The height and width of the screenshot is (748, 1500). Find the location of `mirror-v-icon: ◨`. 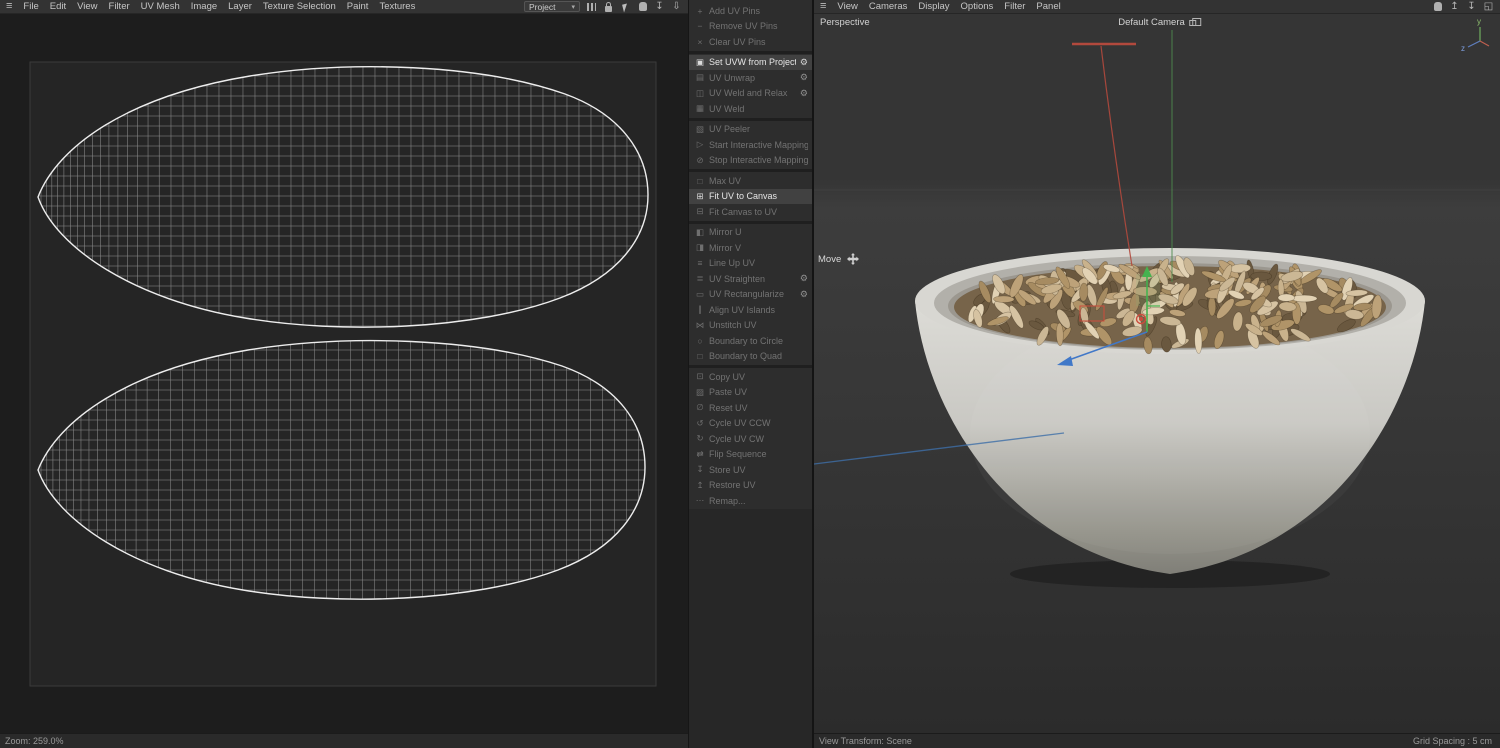

mirror-v-icon: ◨ is located at coordinates (700, 247).